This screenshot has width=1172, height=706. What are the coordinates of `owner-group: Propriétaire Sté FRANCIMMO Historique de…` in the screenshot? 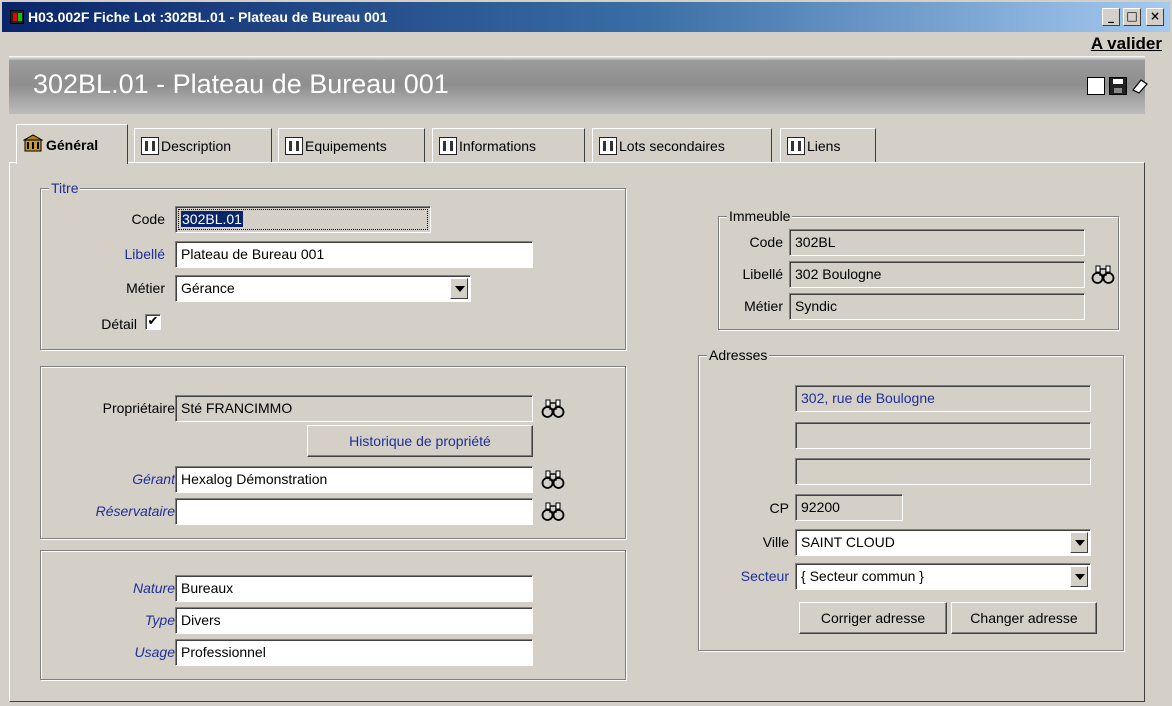 It's located at (333, 452).